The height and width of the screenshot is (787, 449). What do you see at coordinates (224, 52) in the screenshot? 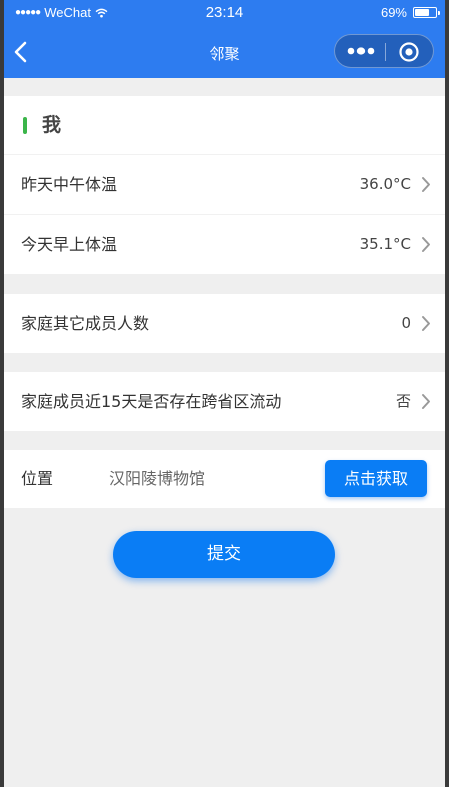
I see `nav-bar: 邻聚` at bounding box center [224, 52].